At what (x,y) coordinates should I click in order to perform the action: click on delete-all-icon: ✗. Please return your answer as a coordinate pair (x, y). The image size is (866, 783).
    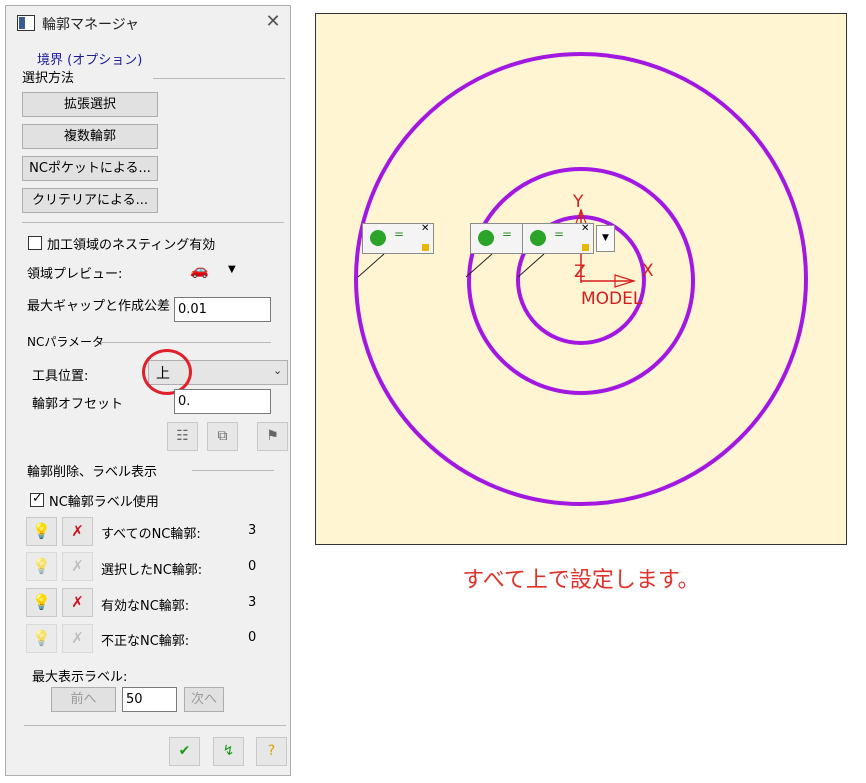
    Looking at the image, I should click on (77, 531).